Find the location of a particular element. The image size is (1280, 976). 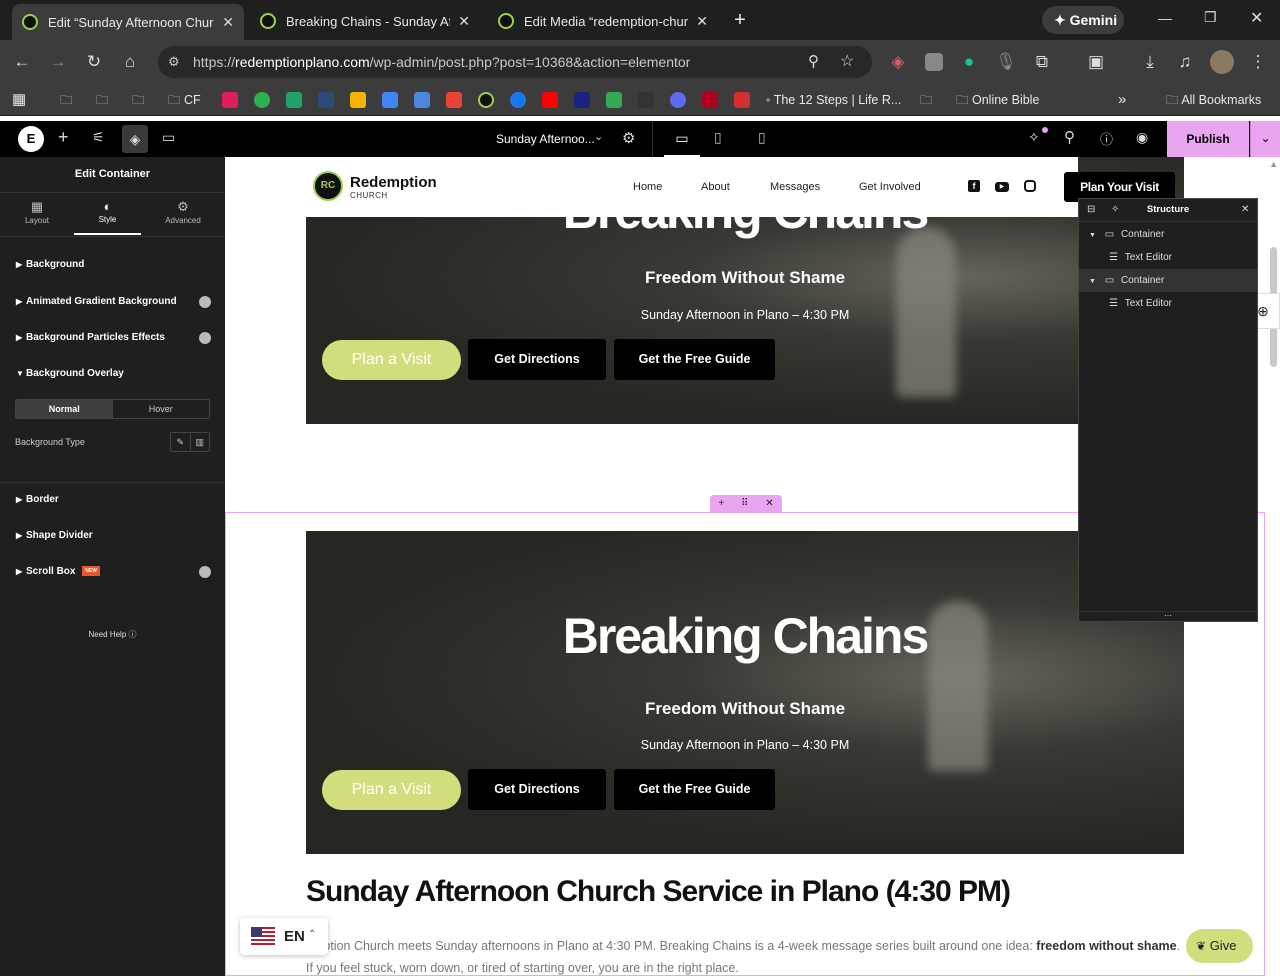

c-icon is located at coordinates (678, 100).